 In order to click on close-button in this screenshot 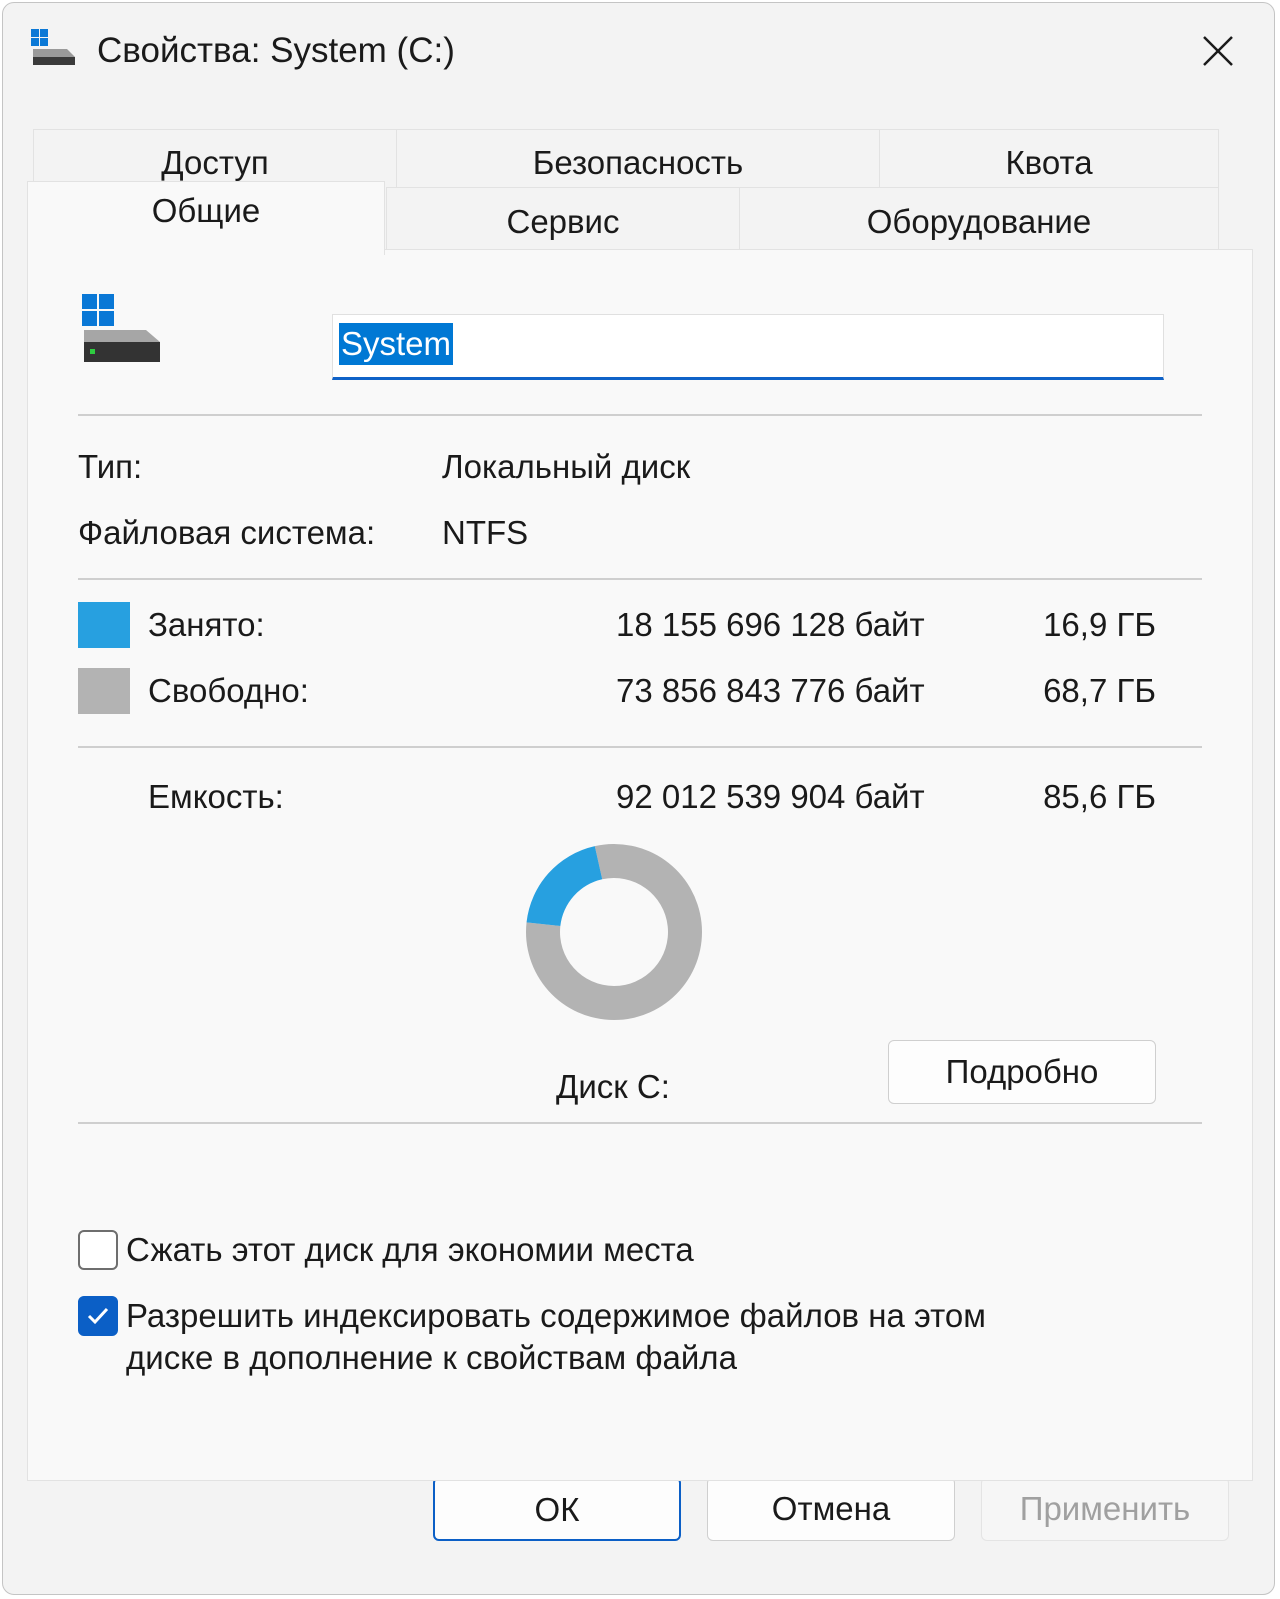, I will do `click(1218, 51)`.